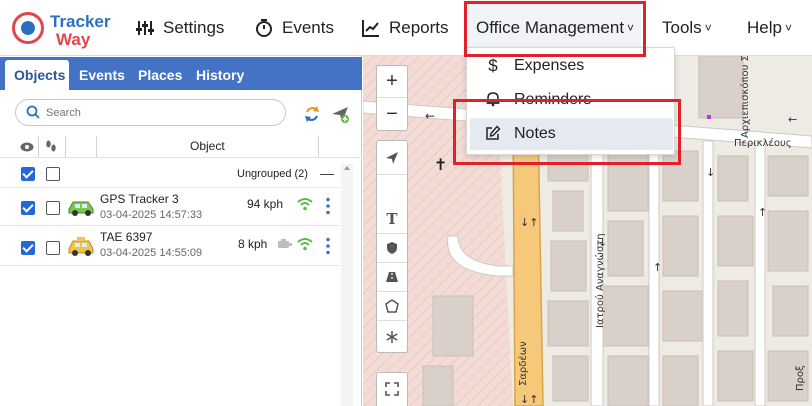  I want to click on chart-line-icon, so click(370, 28).